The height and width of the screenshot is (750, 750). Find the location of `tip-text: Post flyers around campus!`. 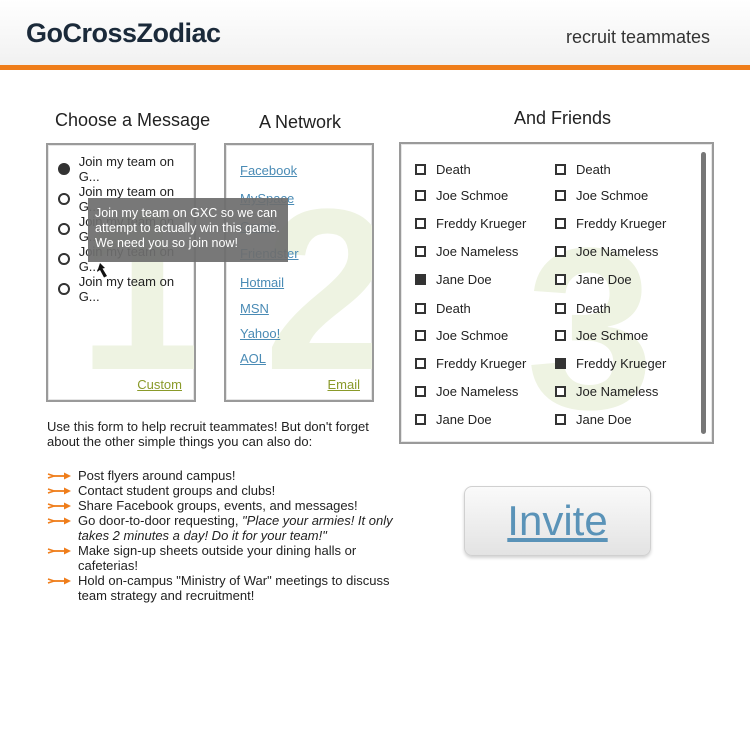

tip-text: Post flyers around campus! is located at coordinates (157, 475).